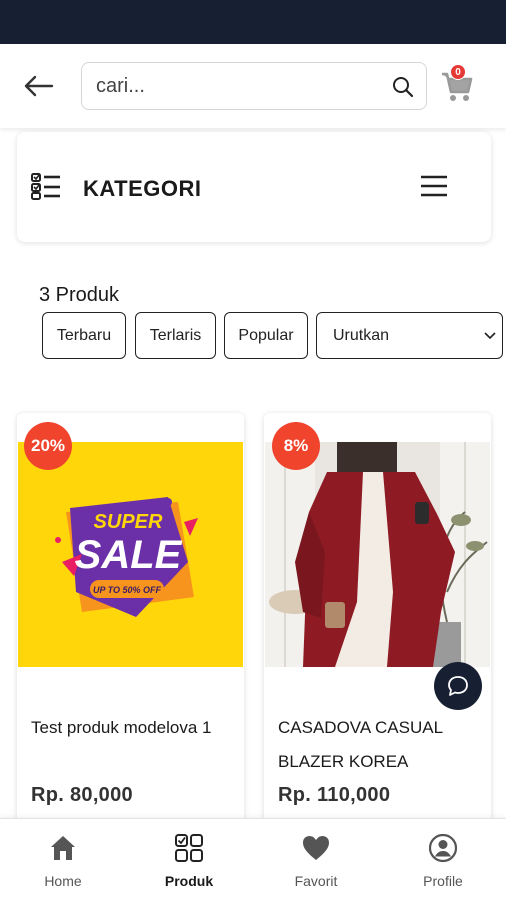 This screenshot has width=506, height=901. Describe the element at coordinates (39, 86) in the screenshot. I see `back-arrow-icon` at that location.